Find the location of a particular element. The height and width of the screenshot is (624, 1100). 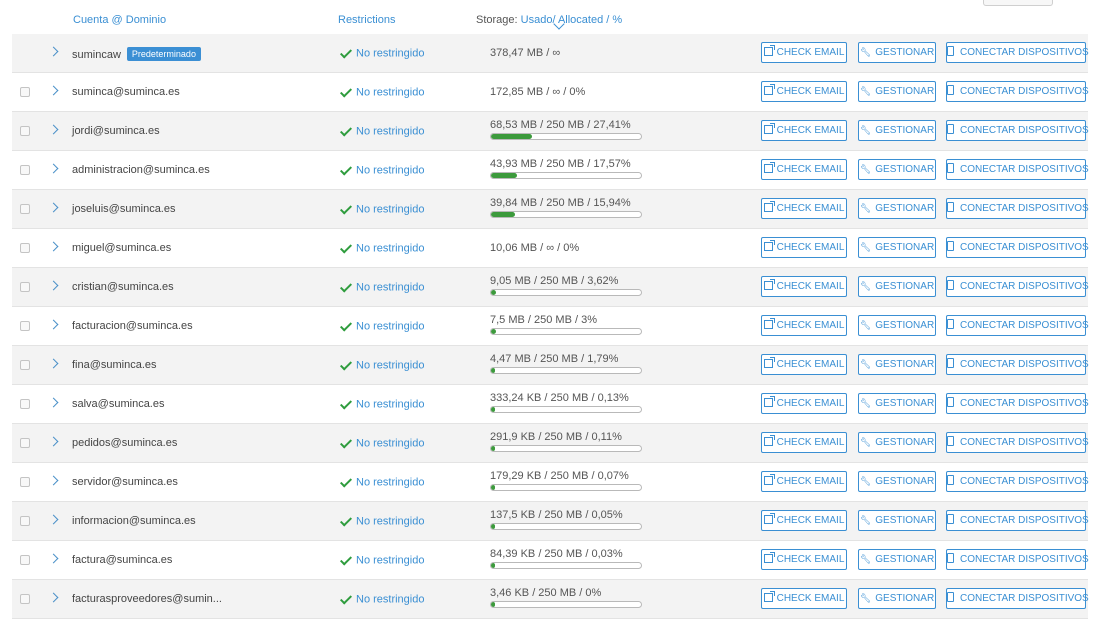

storage-value: 378,47 MB / ∞ is located at coordinates (525, 53).